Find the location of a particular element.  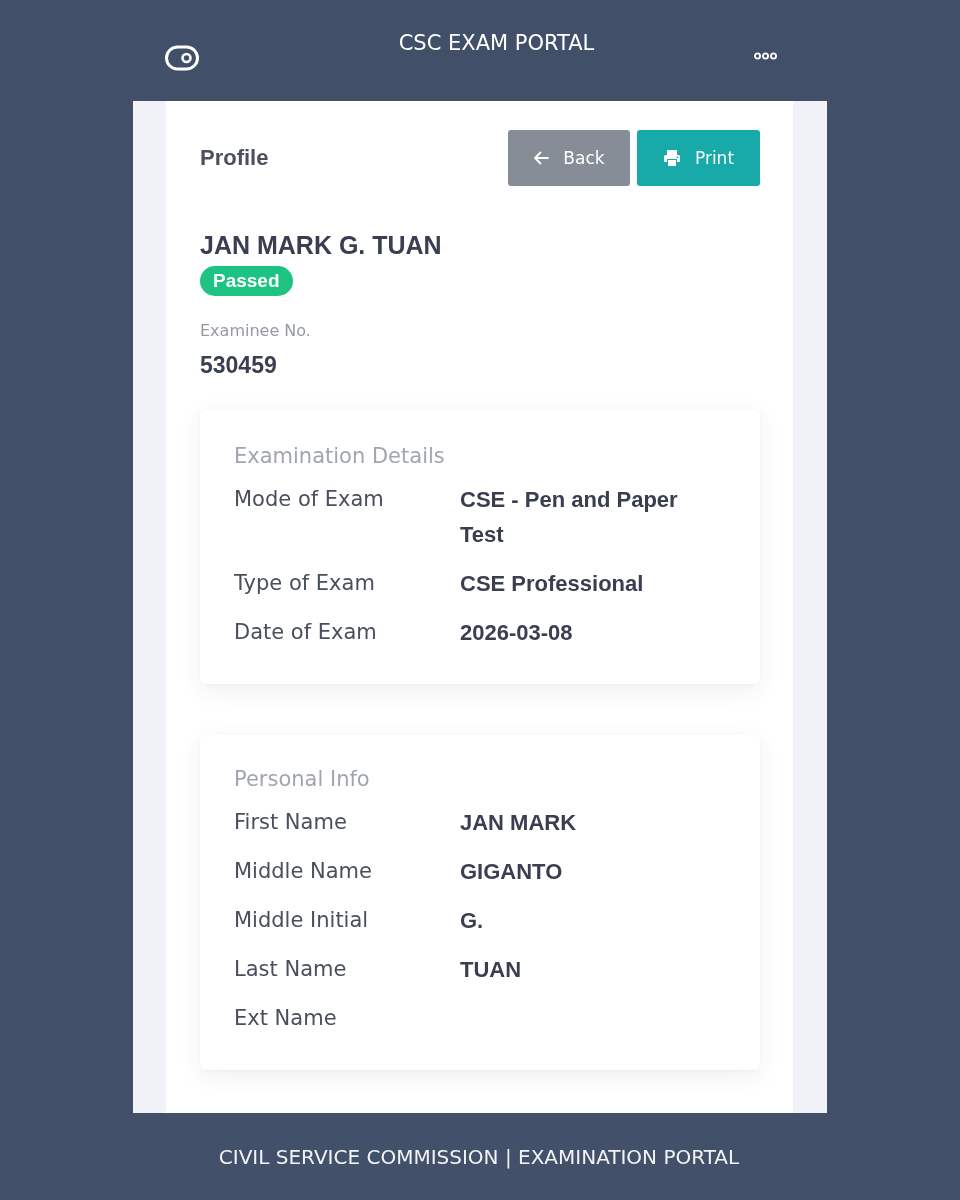

printer-icon is located at coordinates (671, 158).